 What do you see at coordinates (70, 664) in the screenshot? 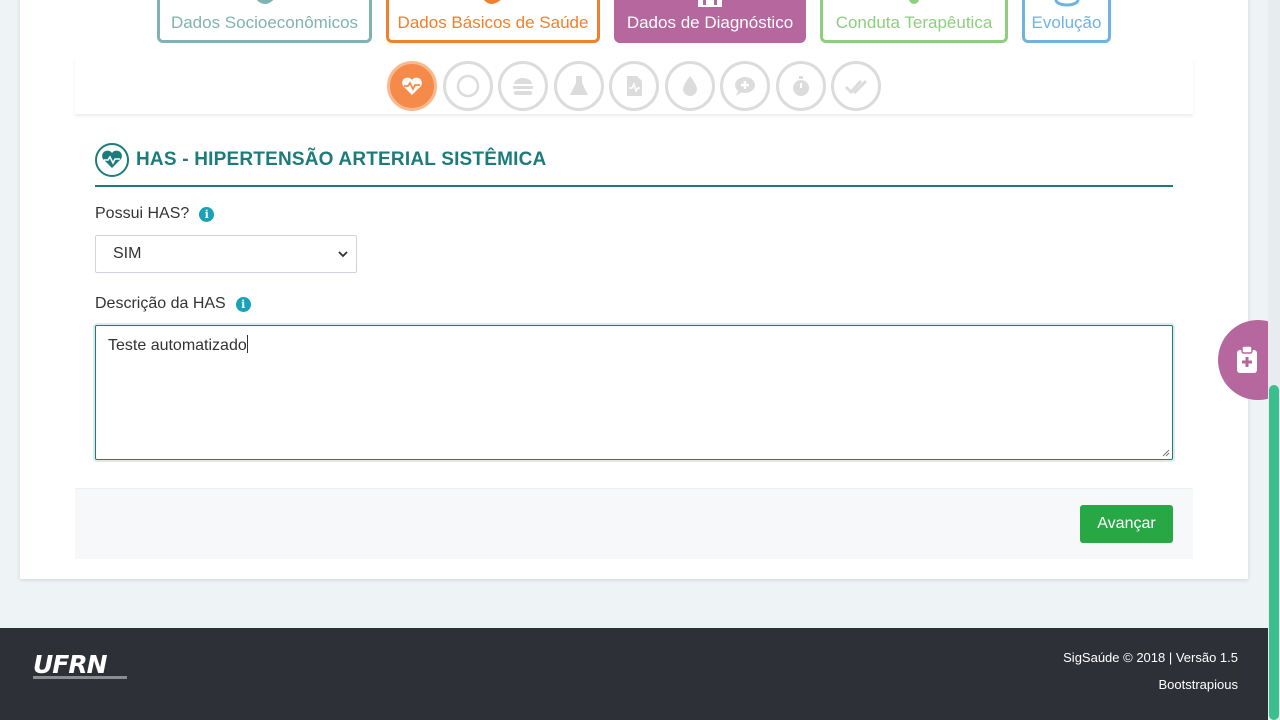
I see `ufrn-logo: UFRN` at bounding box center [70, 664].